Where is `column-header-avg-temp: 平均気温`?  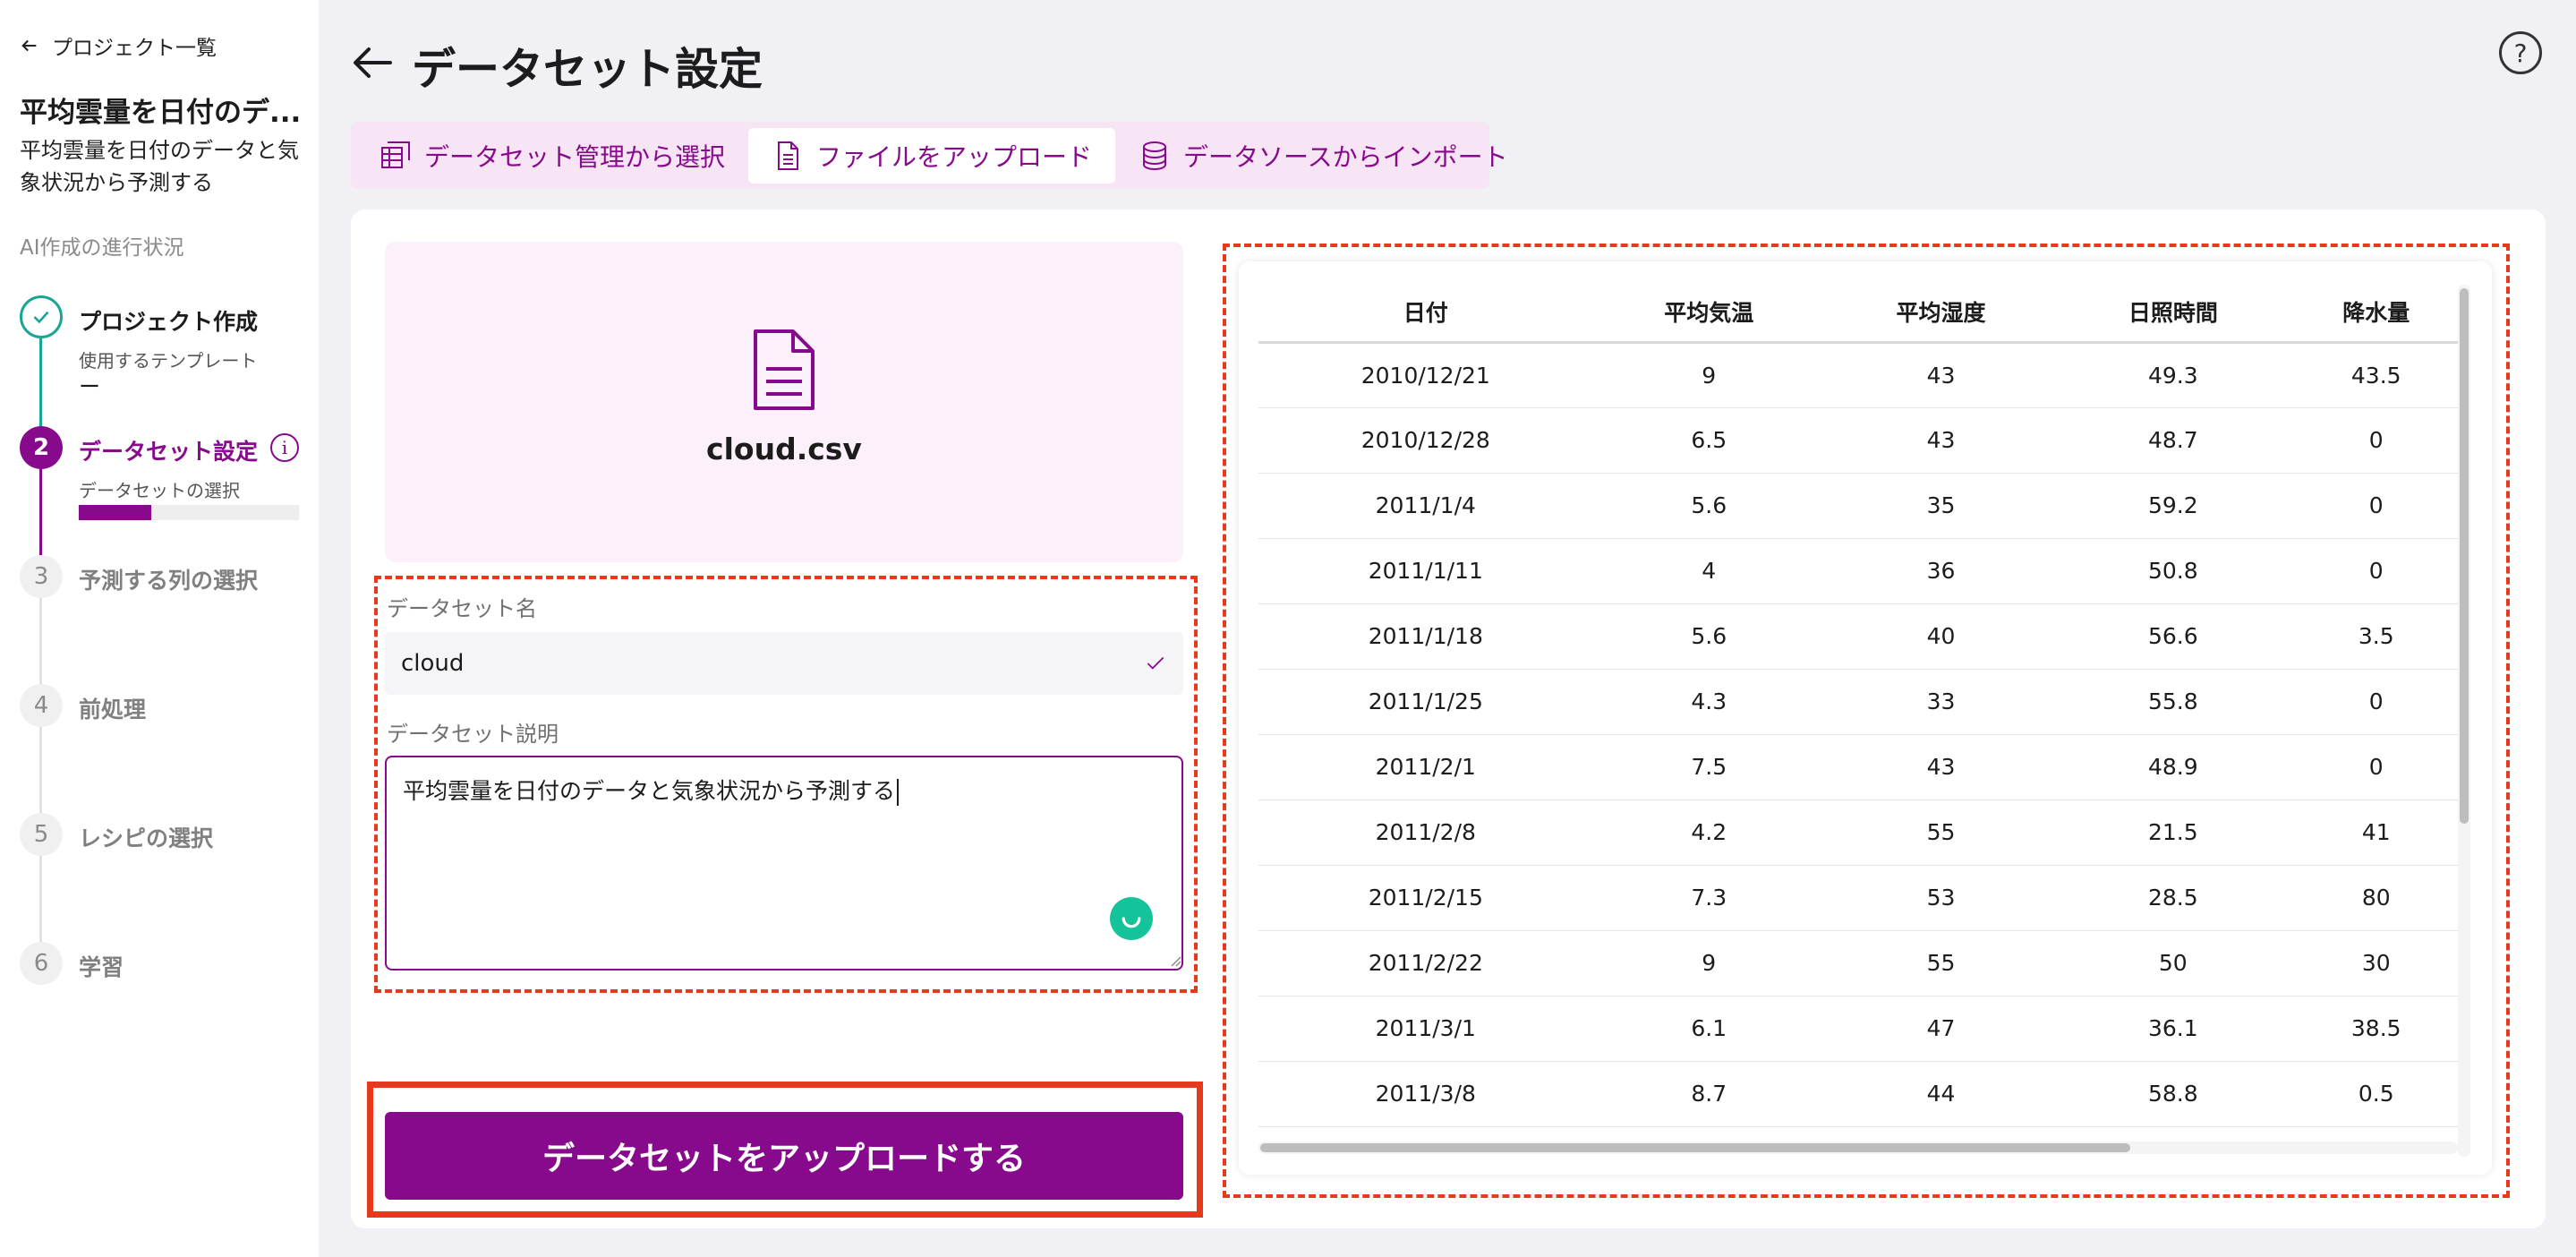
column-header-avg-temp: 平均気温 is located at coordinates (1708, 314).